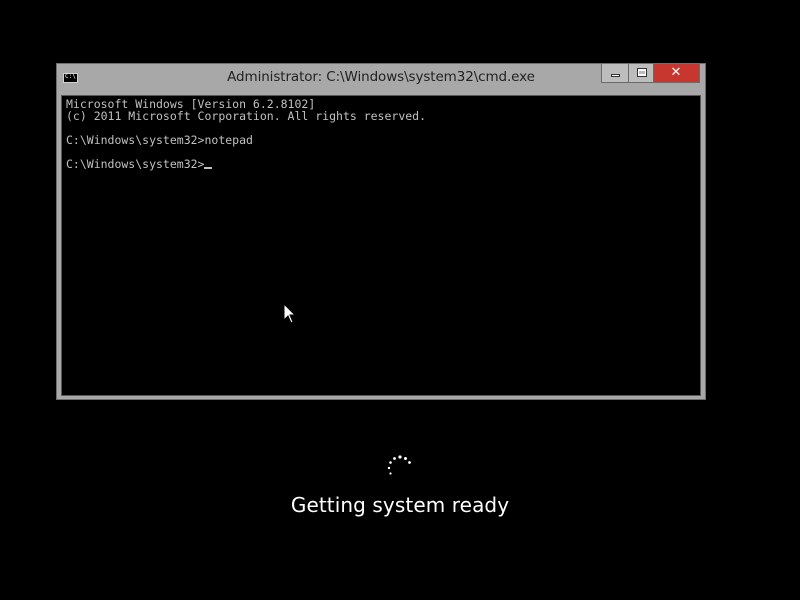 The width and height of the screenshot is (800, 600). I want to click on console-prompt: C:\Windows\system32>, so click(135, 164).